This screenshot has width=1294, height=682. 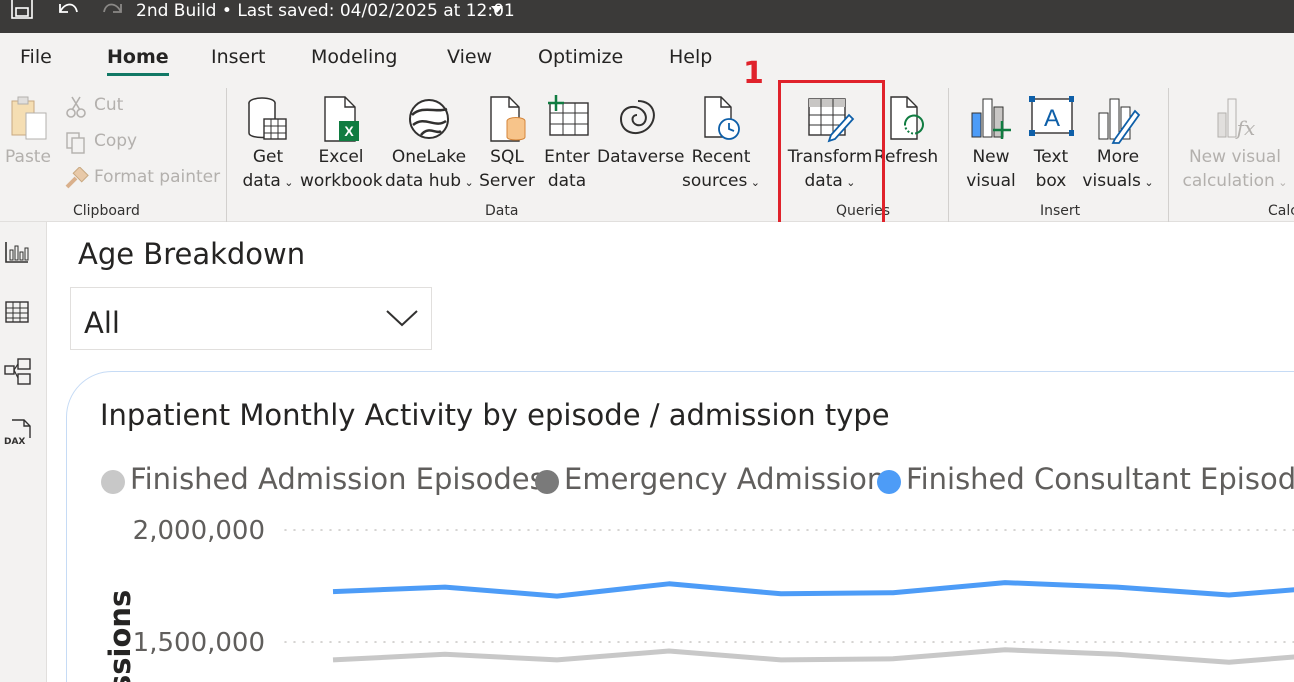 I want to click on more-visuals-button: More visuals ⌄, so click(x=1118, y=145).